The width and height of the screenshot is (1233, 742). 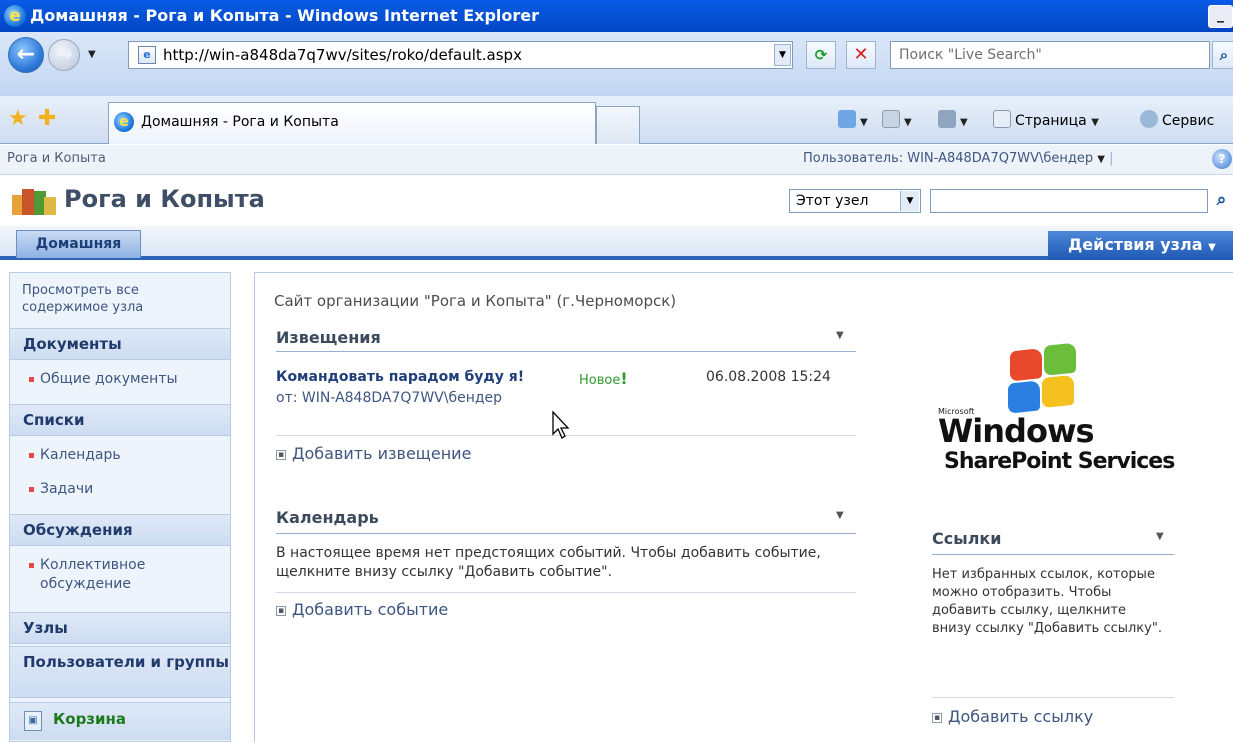 What do you see at coordinates (1046, 119) in the screenshot?
I see `page-menu: Страница ▼` at bounding box center [1046, 119].